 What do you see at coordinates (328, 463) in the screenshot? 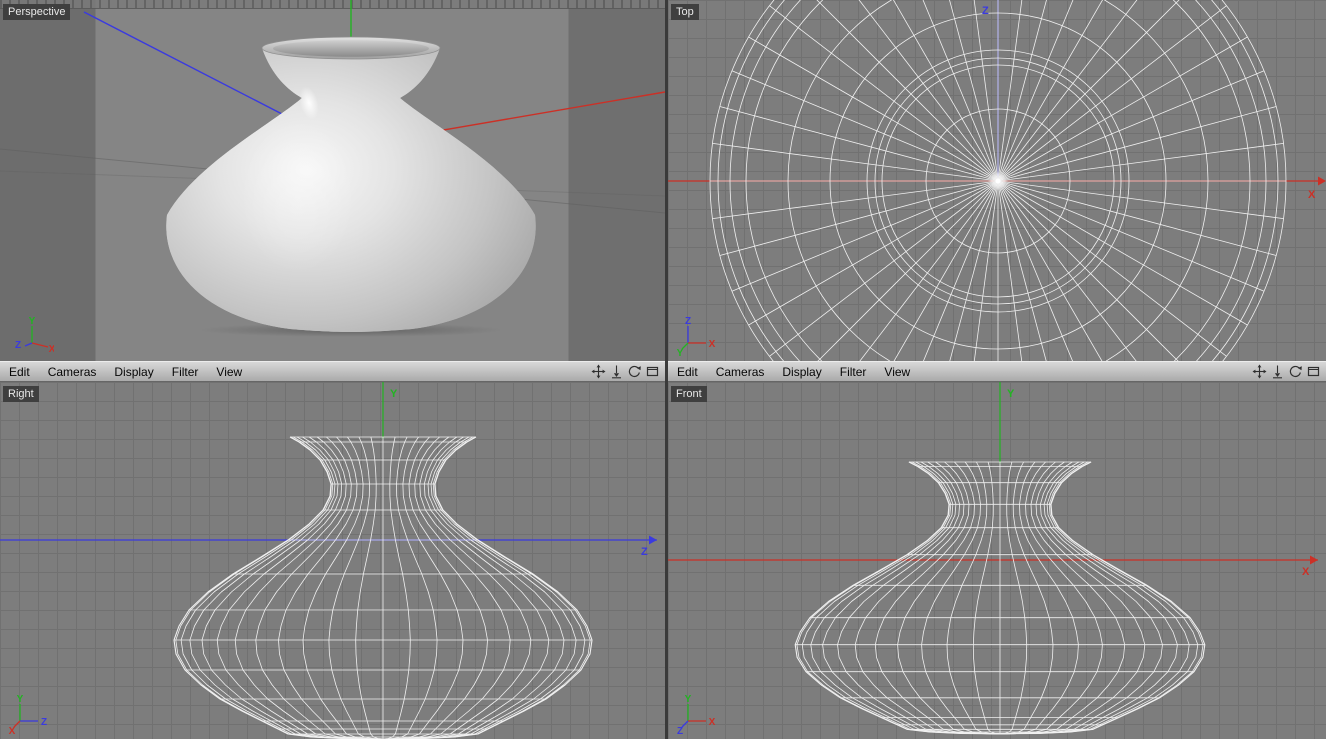
I see `axis-lines-right` at bounding box center [328, 463].